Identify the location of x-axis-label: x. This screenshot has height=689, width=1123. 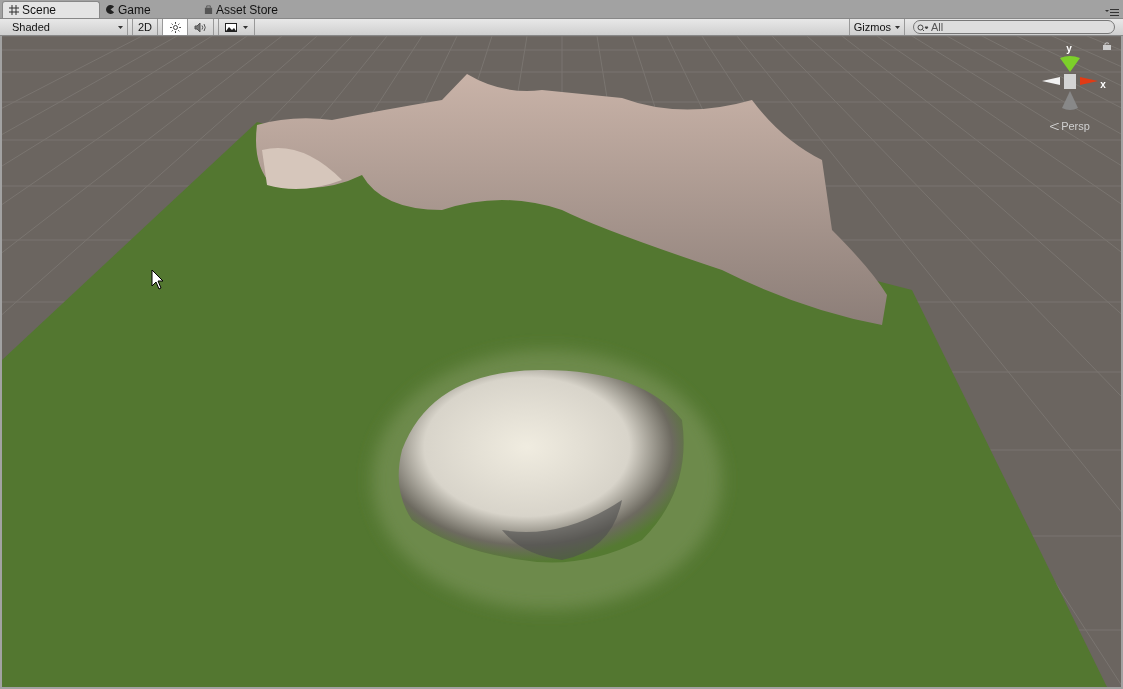
(1103, 85).